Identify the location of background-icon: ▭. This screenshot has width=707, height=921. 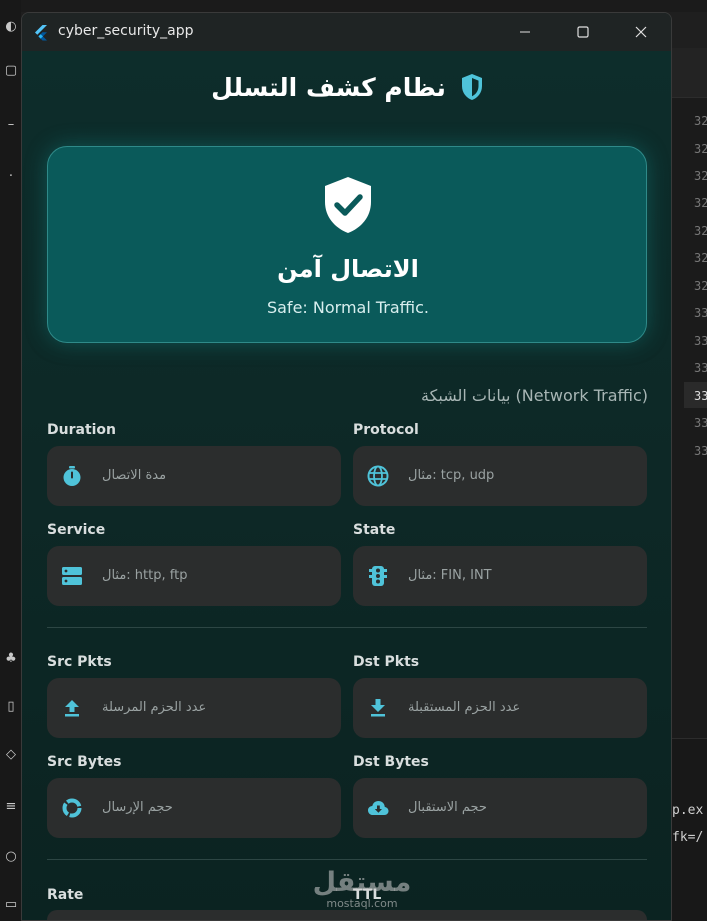
(11, 904).